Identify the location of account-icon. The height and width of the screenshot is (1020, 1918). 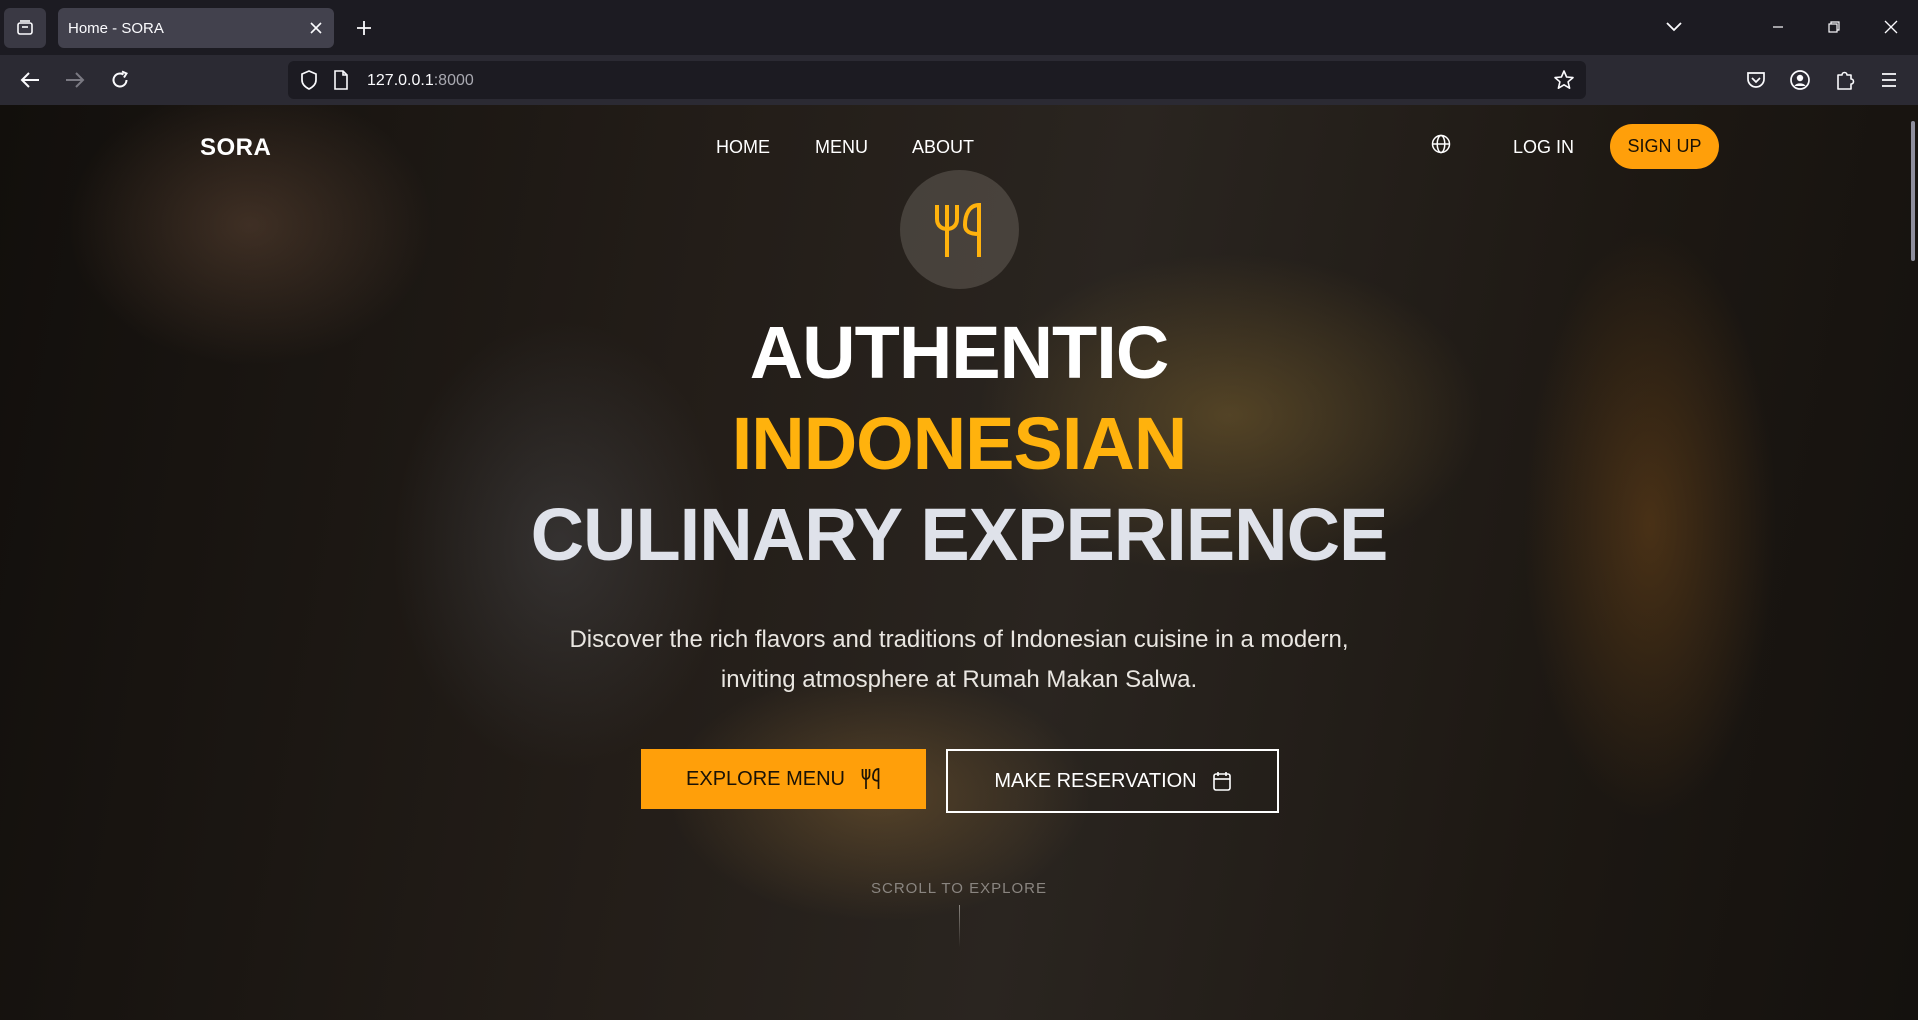
(1800, 80).